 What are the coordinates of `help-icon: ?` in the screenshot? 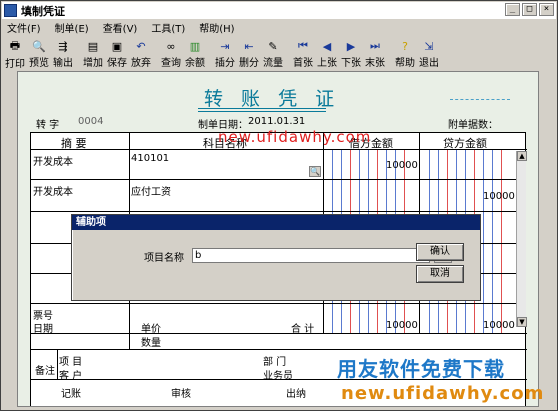 It's located at (405, 46).